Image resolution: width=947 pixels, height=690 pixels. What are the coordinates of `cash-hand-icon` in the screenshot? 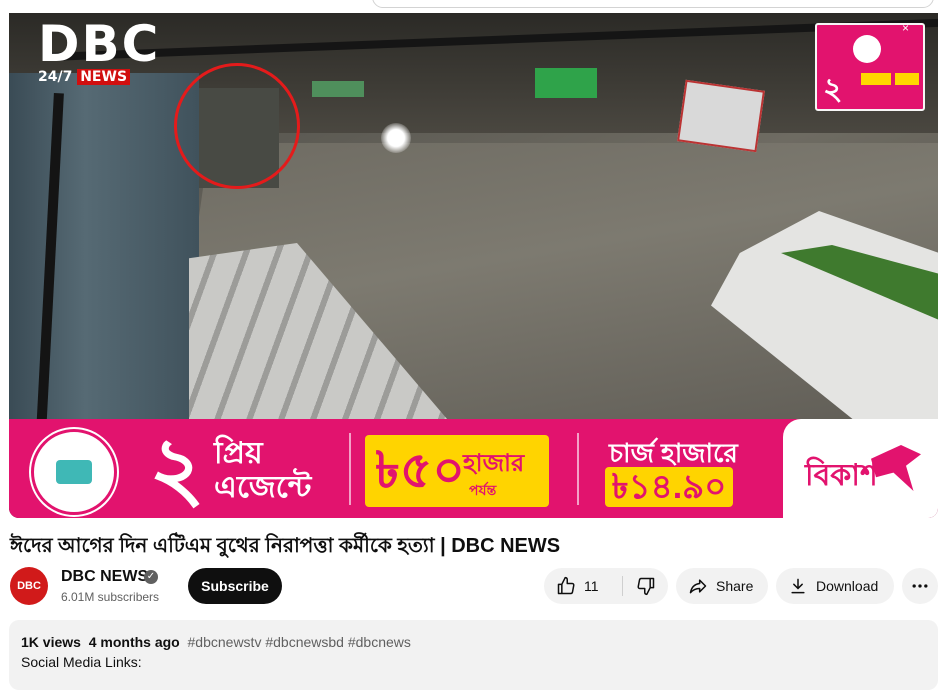 It's located at (74, 472).